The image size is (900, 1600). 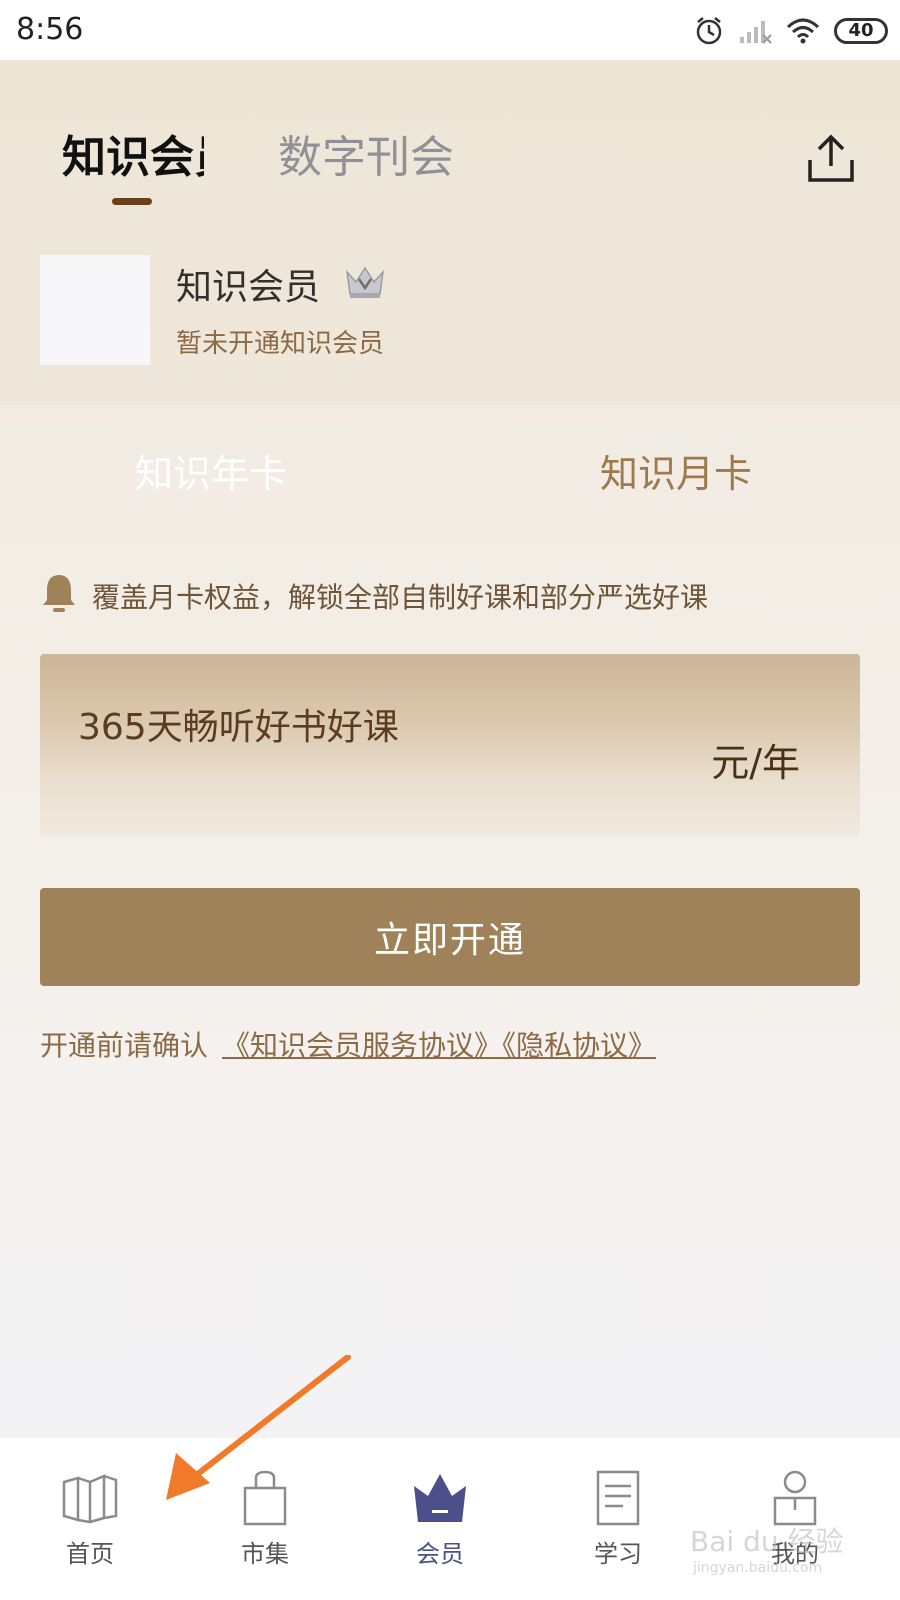 I want to click on price-unit: 元/年, so click(x=755, y=763).